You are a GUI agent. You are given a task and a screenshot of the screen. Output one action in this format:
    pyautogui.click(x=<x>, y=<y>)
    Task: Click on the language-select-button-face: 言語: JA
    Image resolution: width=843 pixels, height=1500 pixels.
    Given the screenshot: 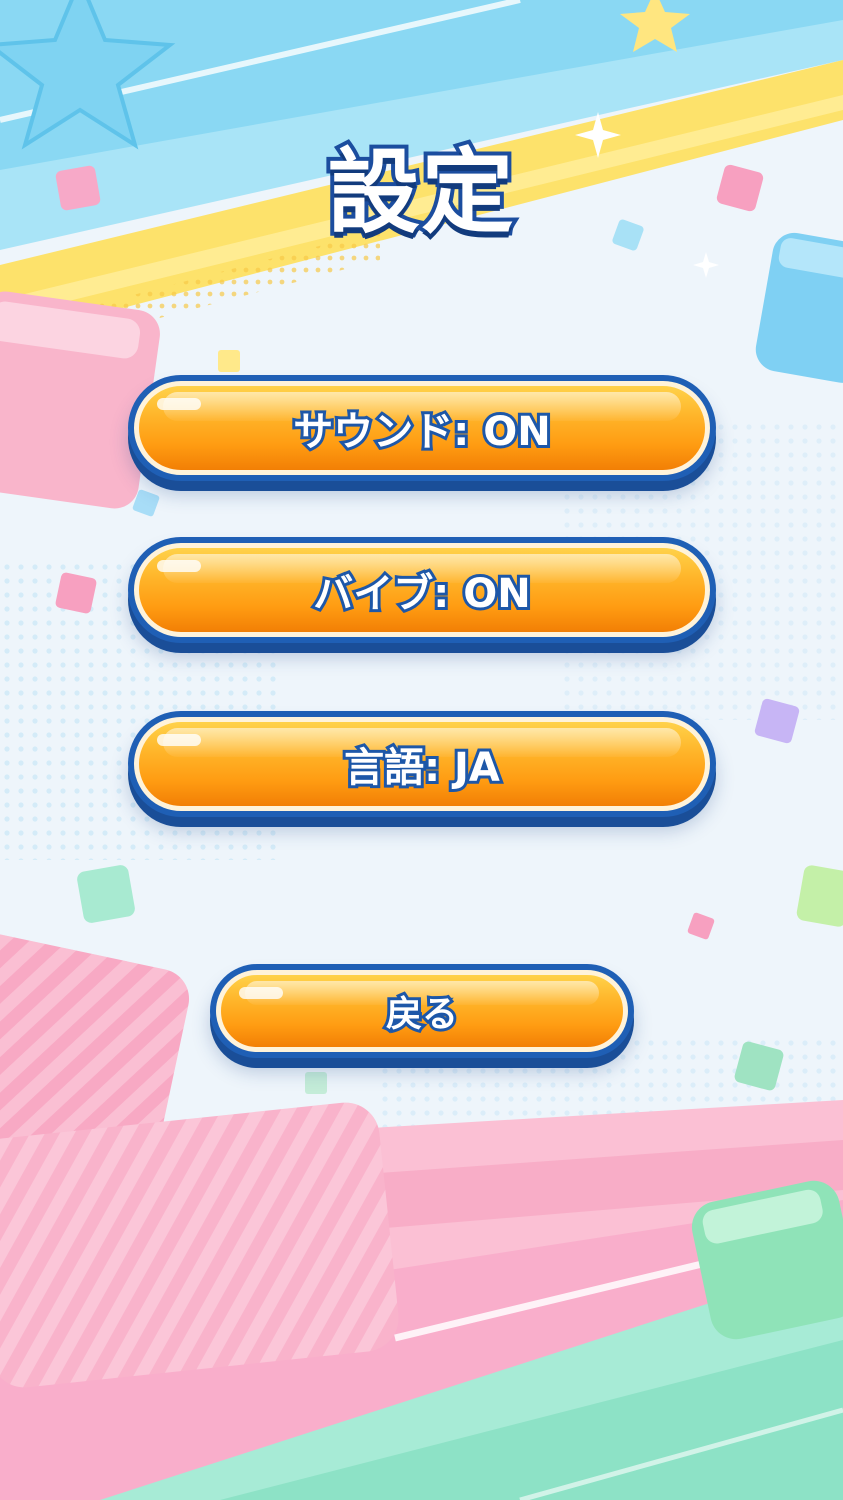 What is the action you would take?
    pyautogui.click(x=422, y=764)
    